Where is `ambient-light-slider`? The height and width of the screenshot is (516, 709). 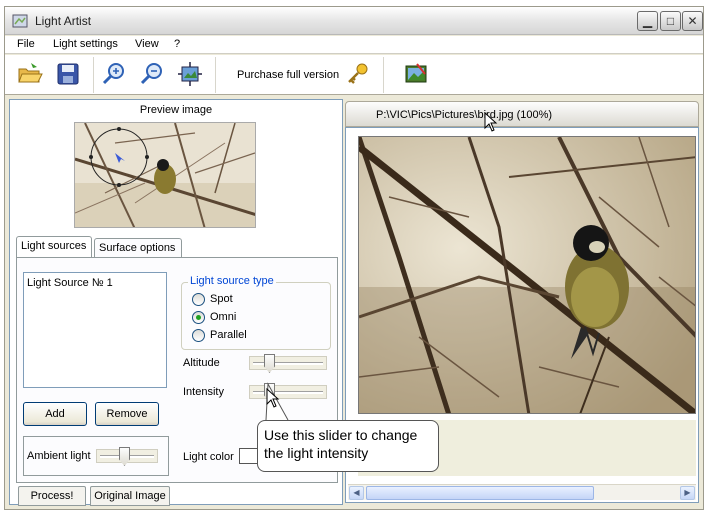 ambient-light-slider is located at coordinates (127, 456).